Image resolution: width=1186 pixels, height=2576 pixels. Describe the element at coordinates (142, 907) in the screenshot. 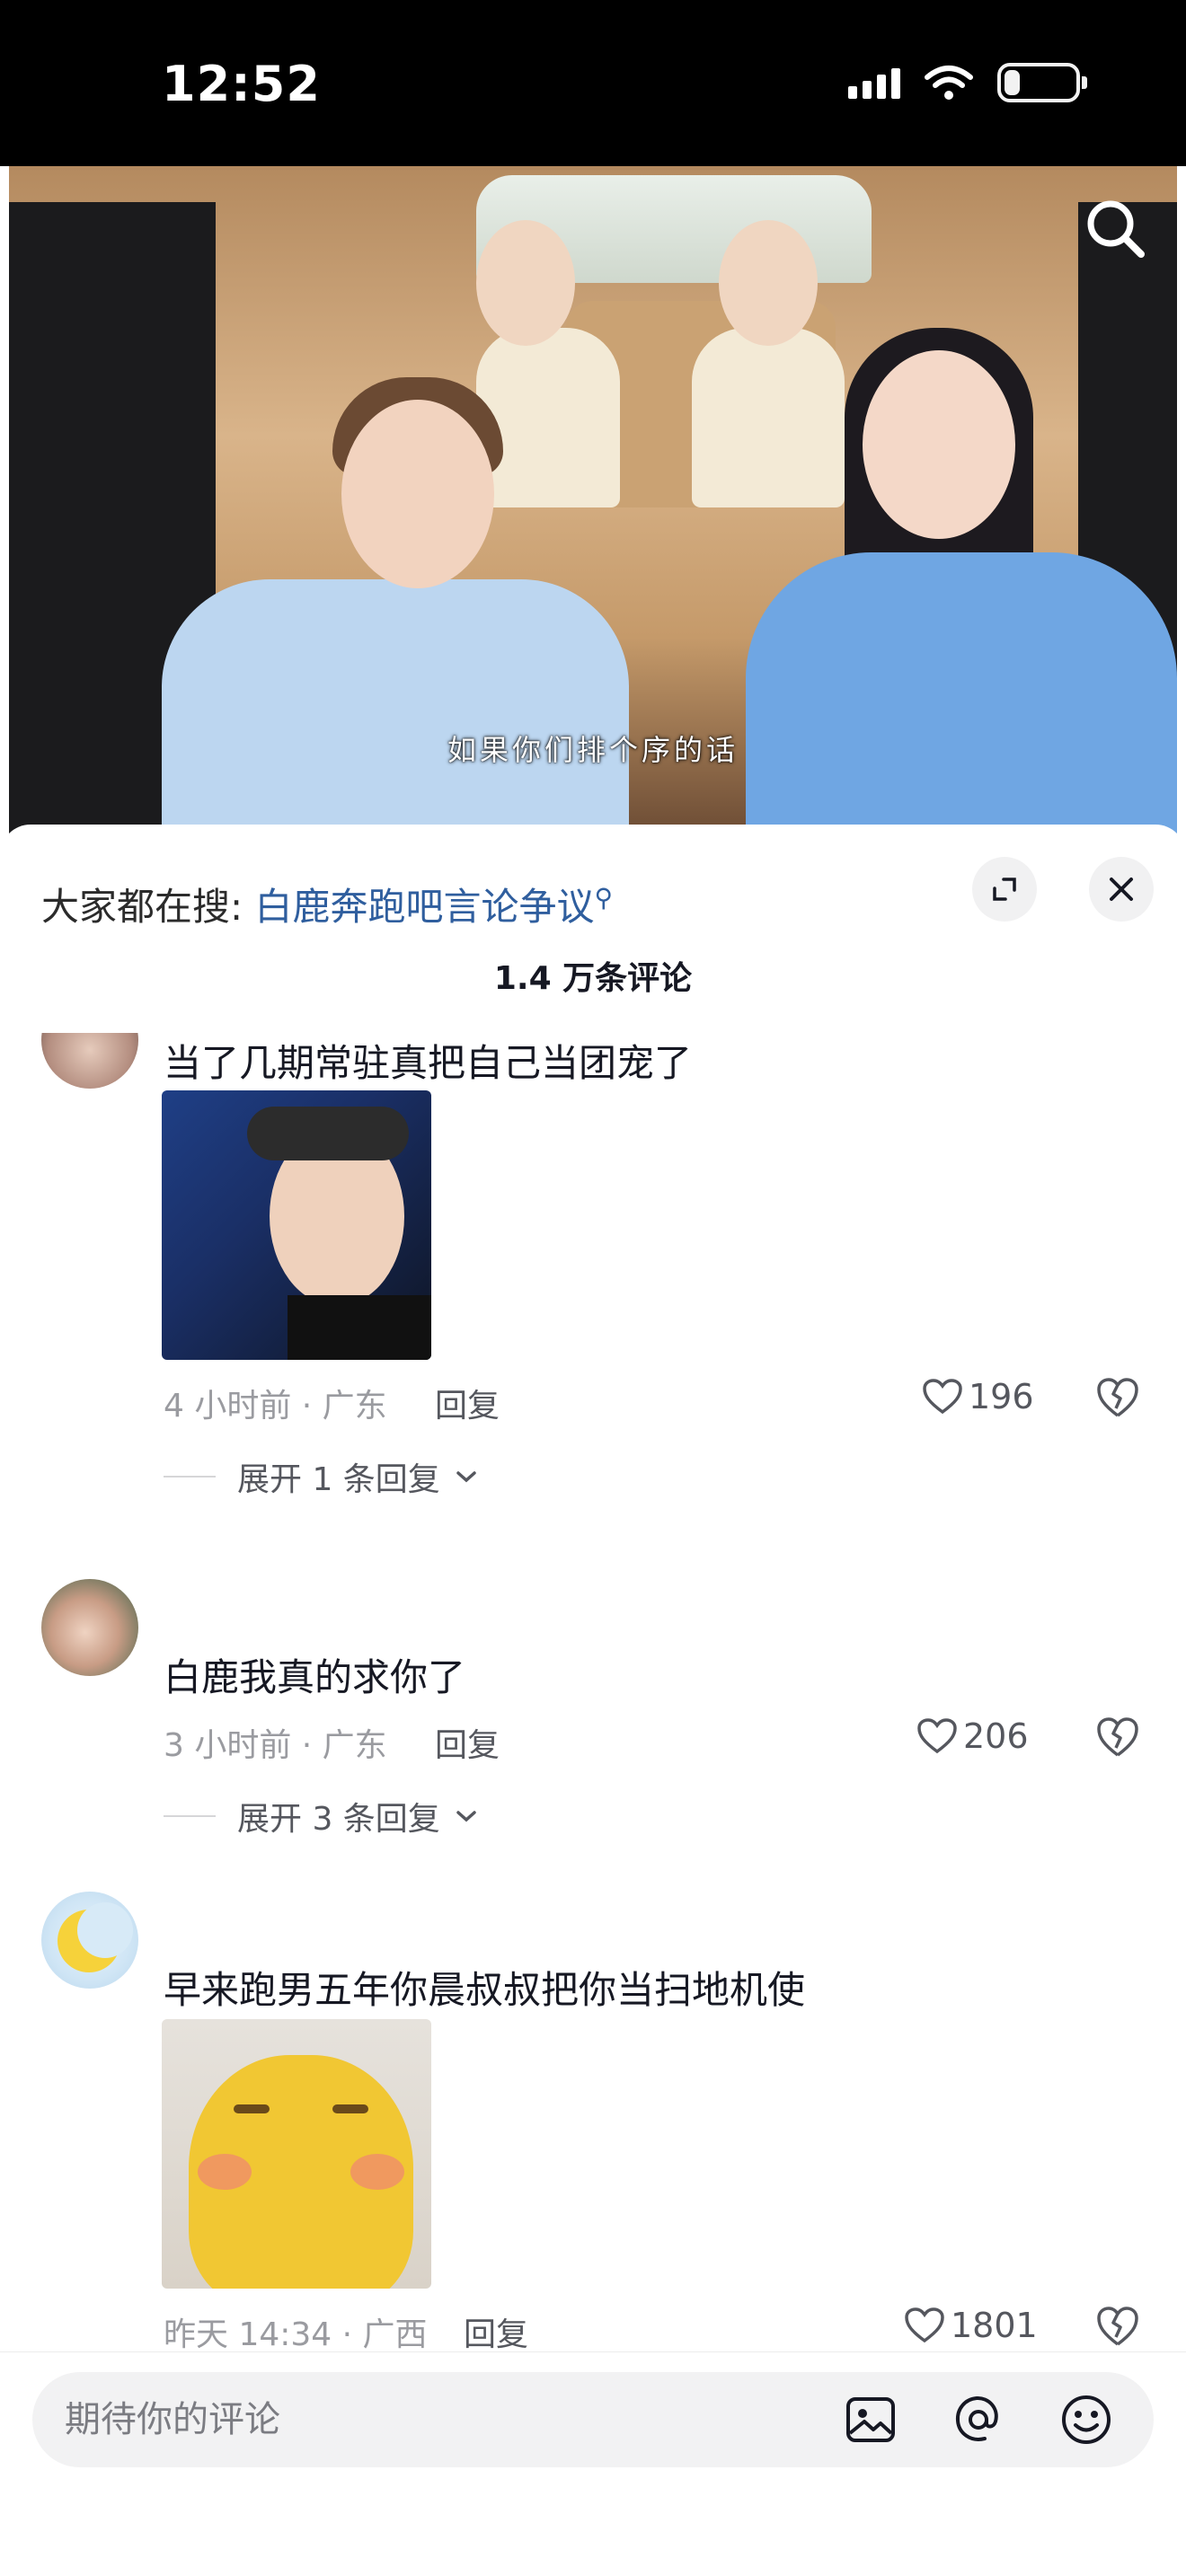

I see `hot-search-prefix: 大家都在搜:` at that location.